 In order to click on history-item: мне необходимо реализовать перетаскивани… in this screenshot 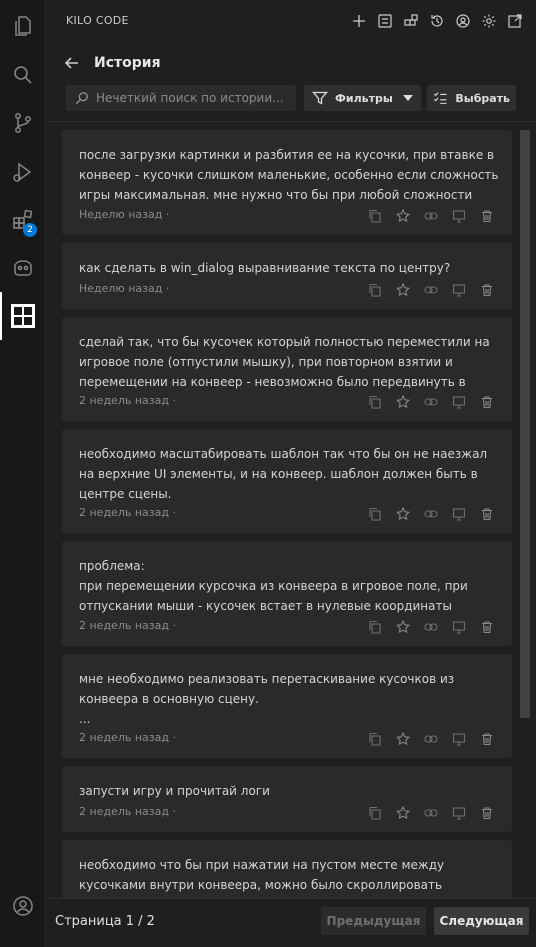, I will do `click(287, 706)`.